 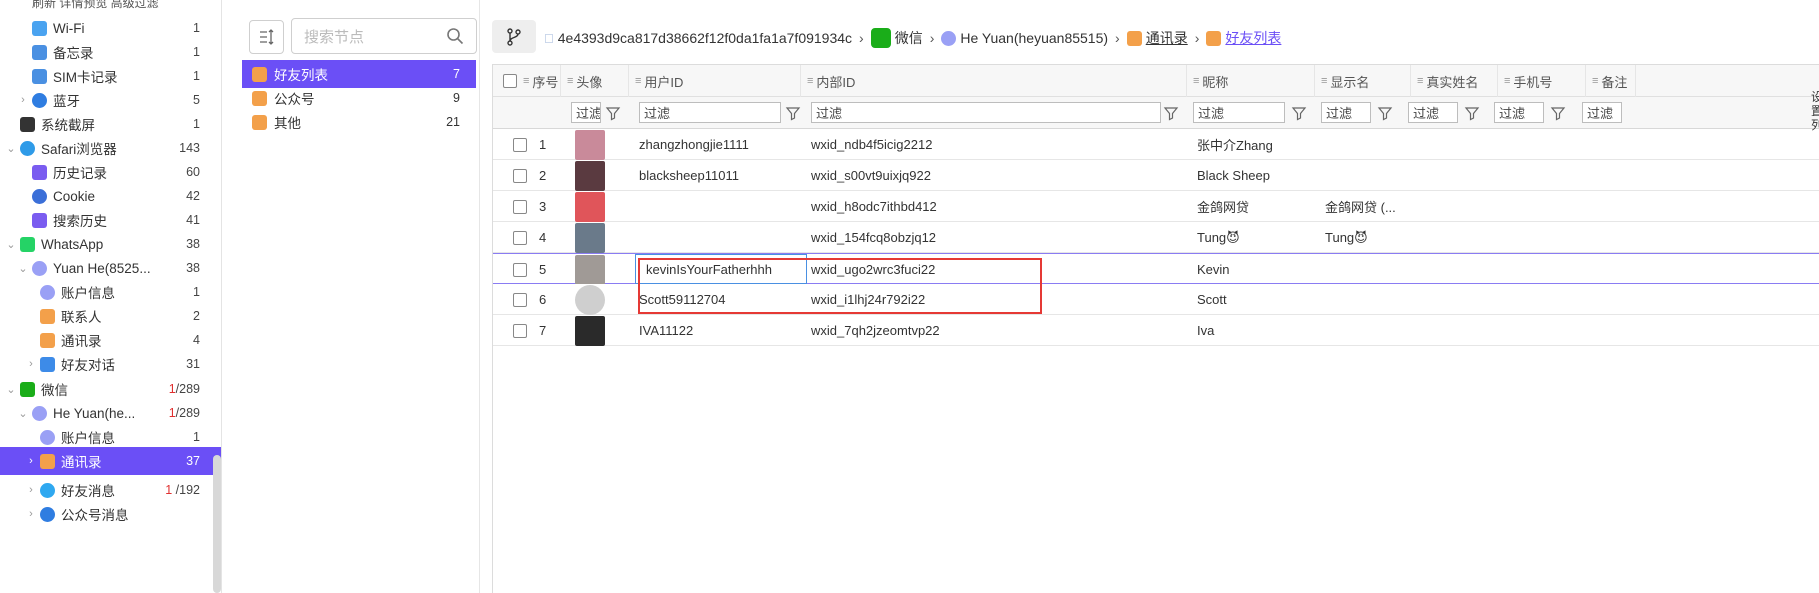 What do you see at coordinates (949, 38) in the screenshot?
I see `user-icon` at bounding box center [949, 38].